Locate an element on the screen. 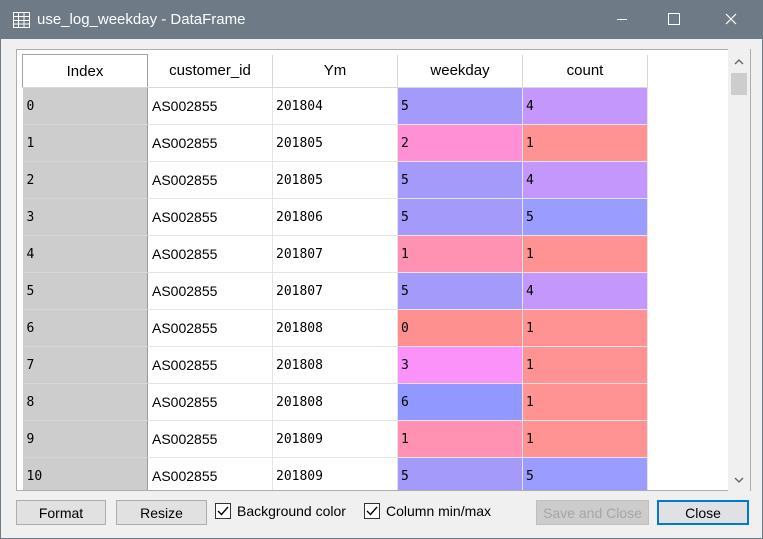 The image size is (763, 539). chevron-up-icon is located at coordinates (739, 60).